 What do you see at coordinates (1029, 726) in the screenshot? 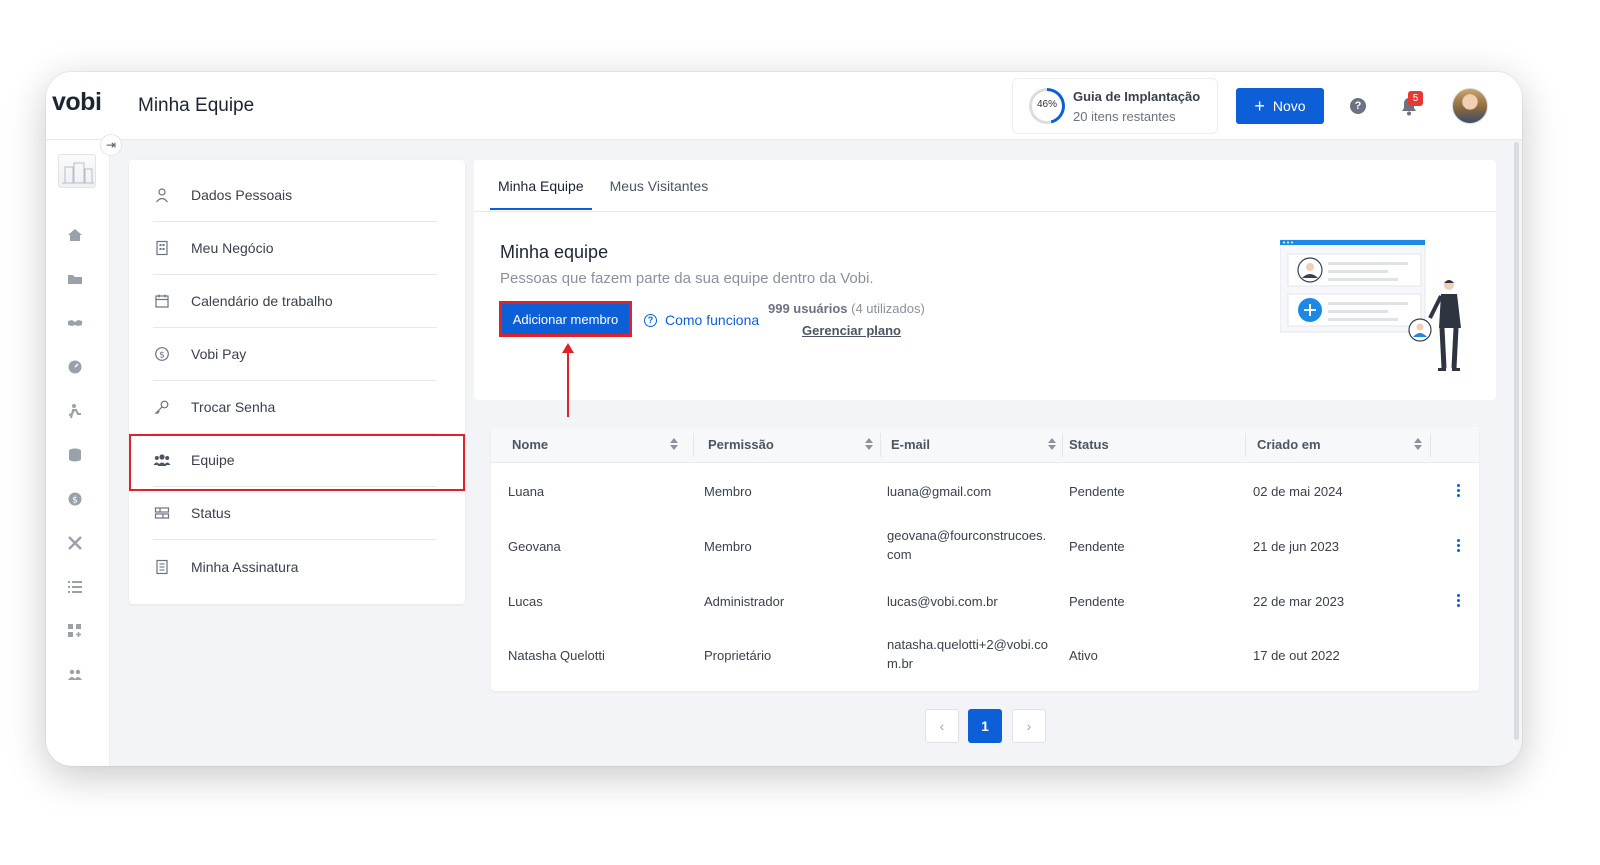
I see `pagination-next-button: ›` at bounding box center [1029, 726].